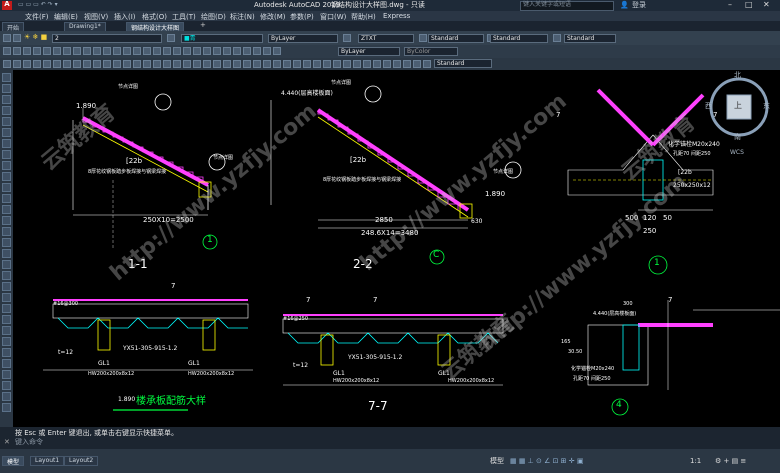 The height and width of the screenshot is (473, 780). What do you see at coordinates (137, 51) in the screenshot?
I see `toolbar-icon-h` at bounding box center [137, 51].